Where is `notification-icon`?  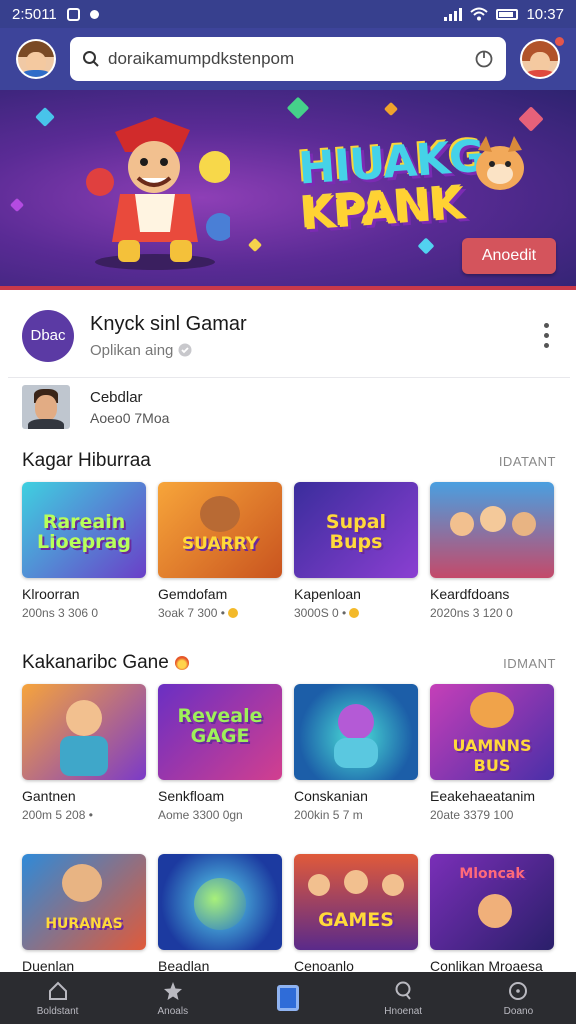 notification-icon is located at coordinates (73, 14).